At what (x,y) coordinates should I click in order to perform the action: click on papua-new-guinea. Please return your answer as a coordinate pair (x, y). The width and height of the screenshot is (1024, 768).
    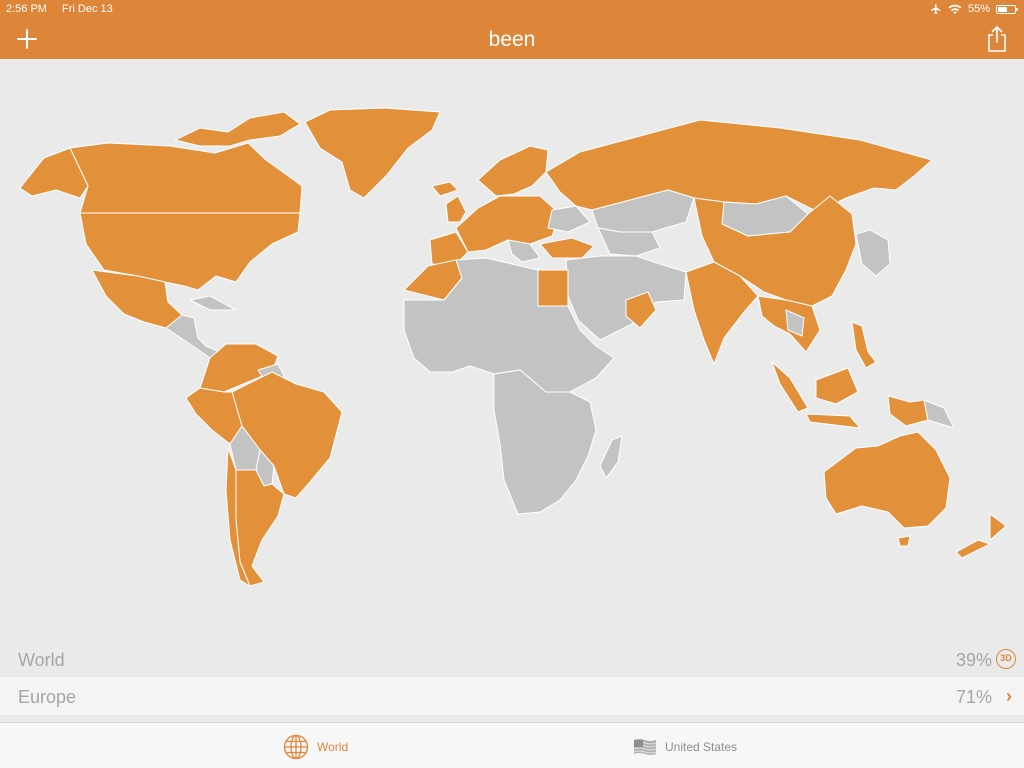
    Looking at the image, I should click on (939, 414).